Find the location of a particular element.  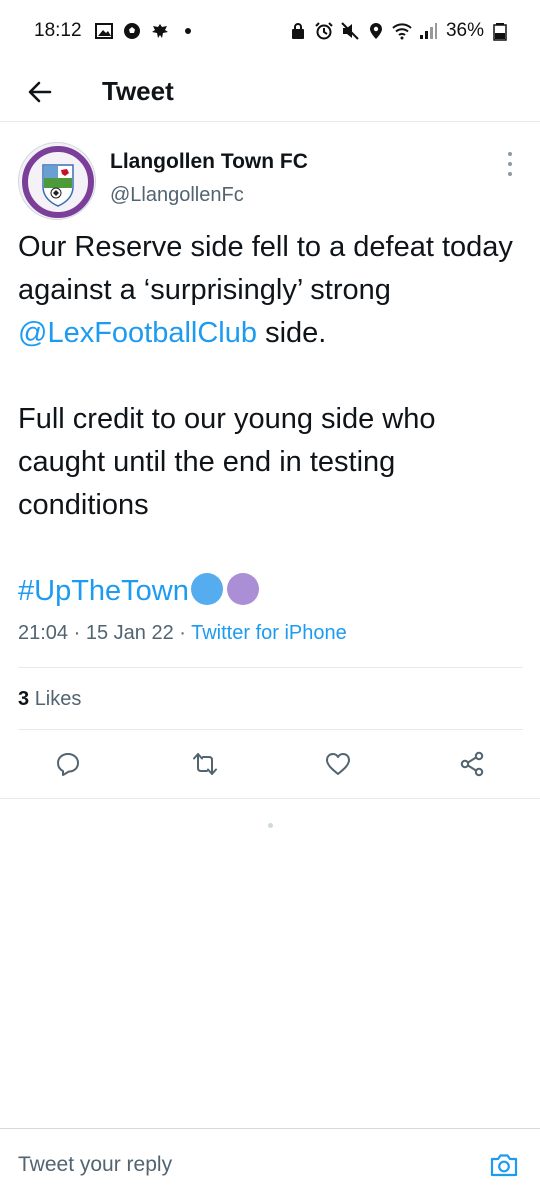

battery-percent: 36% is located at coordinates (464, 30).